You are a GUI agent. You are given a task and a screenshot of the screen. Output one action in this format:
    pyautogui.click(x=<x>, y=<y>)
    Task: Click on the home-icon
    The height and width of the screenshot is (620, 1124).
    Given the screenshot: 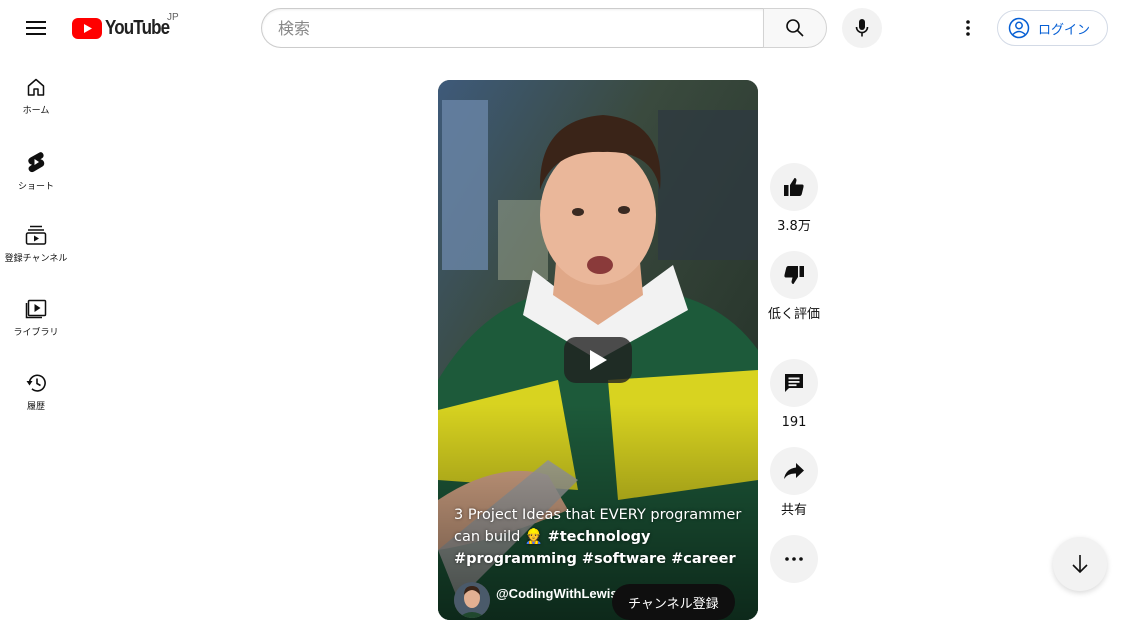 What is the action you would take?
    pyautogui.click(x=36, y=87)
    